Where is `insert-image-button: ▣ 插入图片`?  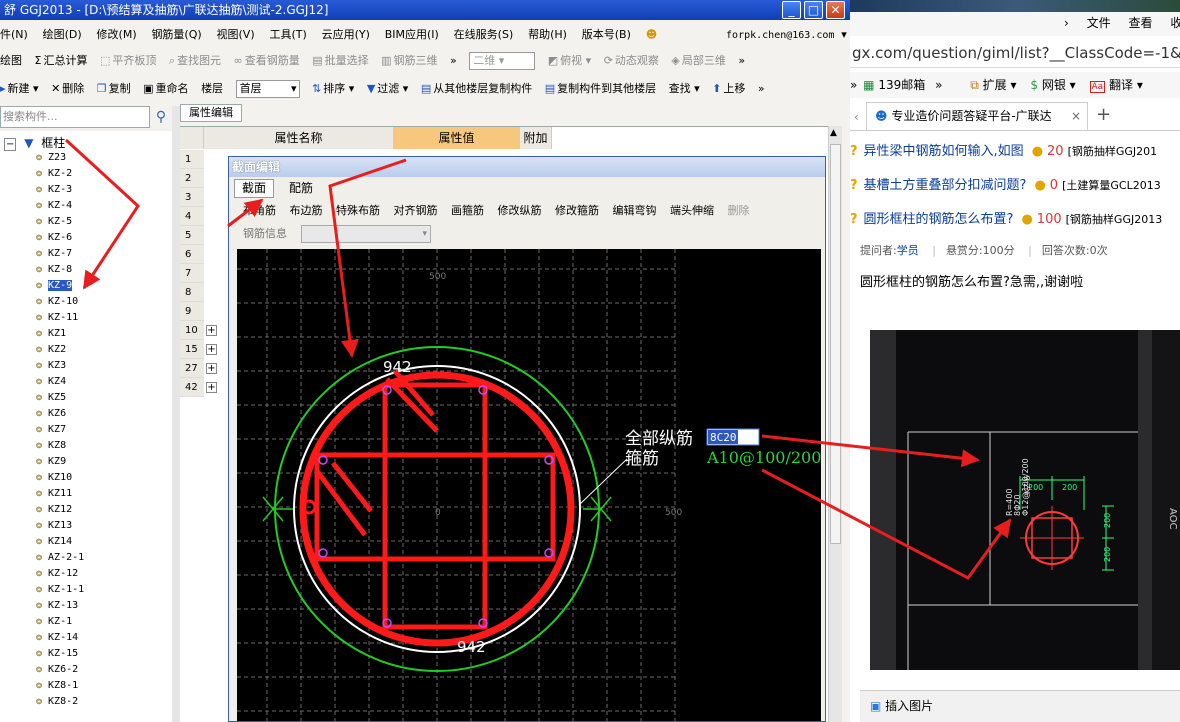 insert-image-button: ▣ 插入图片 is located at coordinates (1020, 706).